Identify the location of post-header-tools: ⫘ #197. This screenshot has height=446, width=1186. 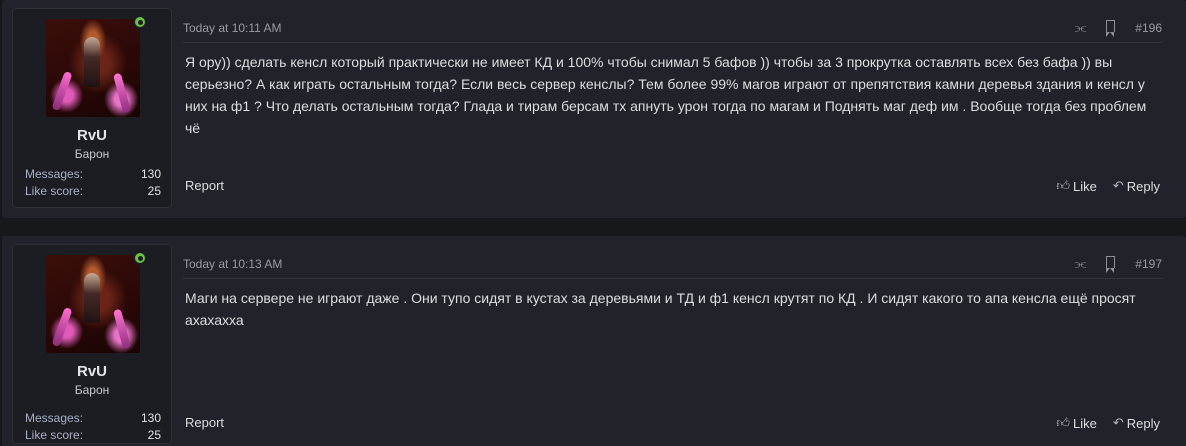
(1118, 264).